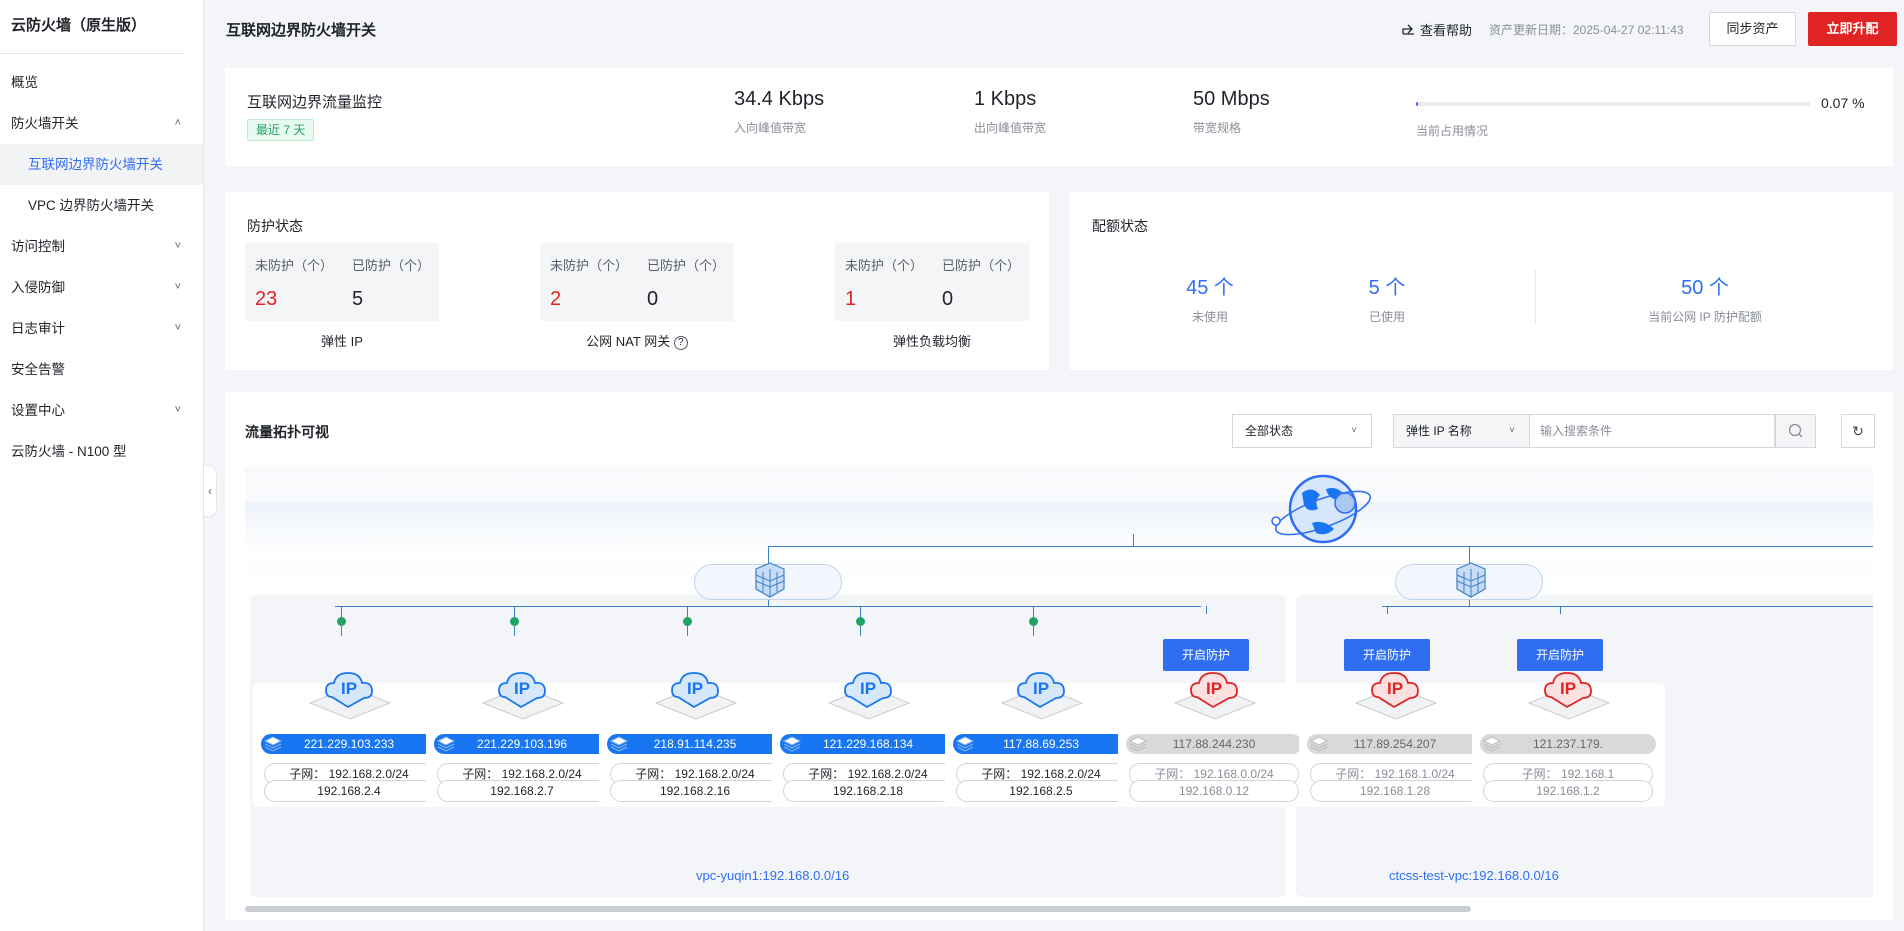 The height and width of the screenshot is (931, 1904). What do you see at coordinates (342, 296) in the screenshot?
I see `eip-protection-group: 未防护（个） 23 已防护（个） 5 弹性 IP` at bounding box center [342, 296].